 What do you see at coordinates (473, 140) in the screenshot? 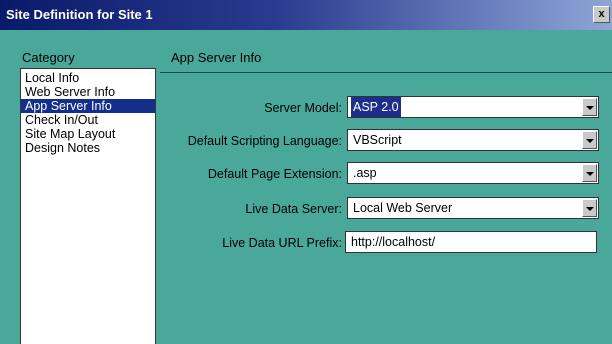
I see `scripting-language-select: VBScript` at bounding box center [473, 140].